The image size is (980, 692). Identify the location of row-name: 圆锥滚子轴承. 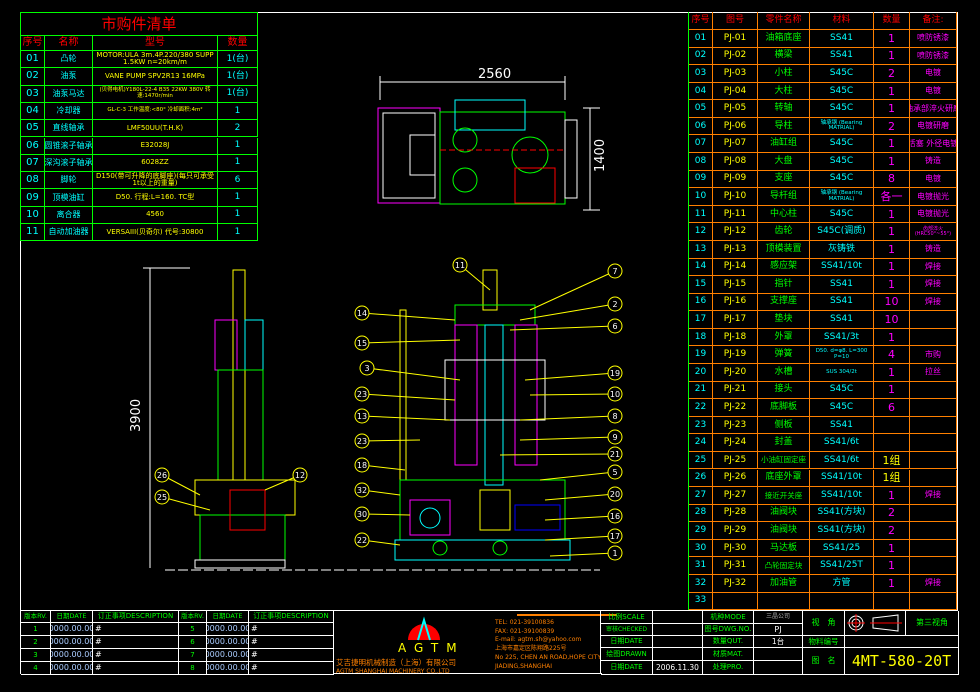
(69, 146).